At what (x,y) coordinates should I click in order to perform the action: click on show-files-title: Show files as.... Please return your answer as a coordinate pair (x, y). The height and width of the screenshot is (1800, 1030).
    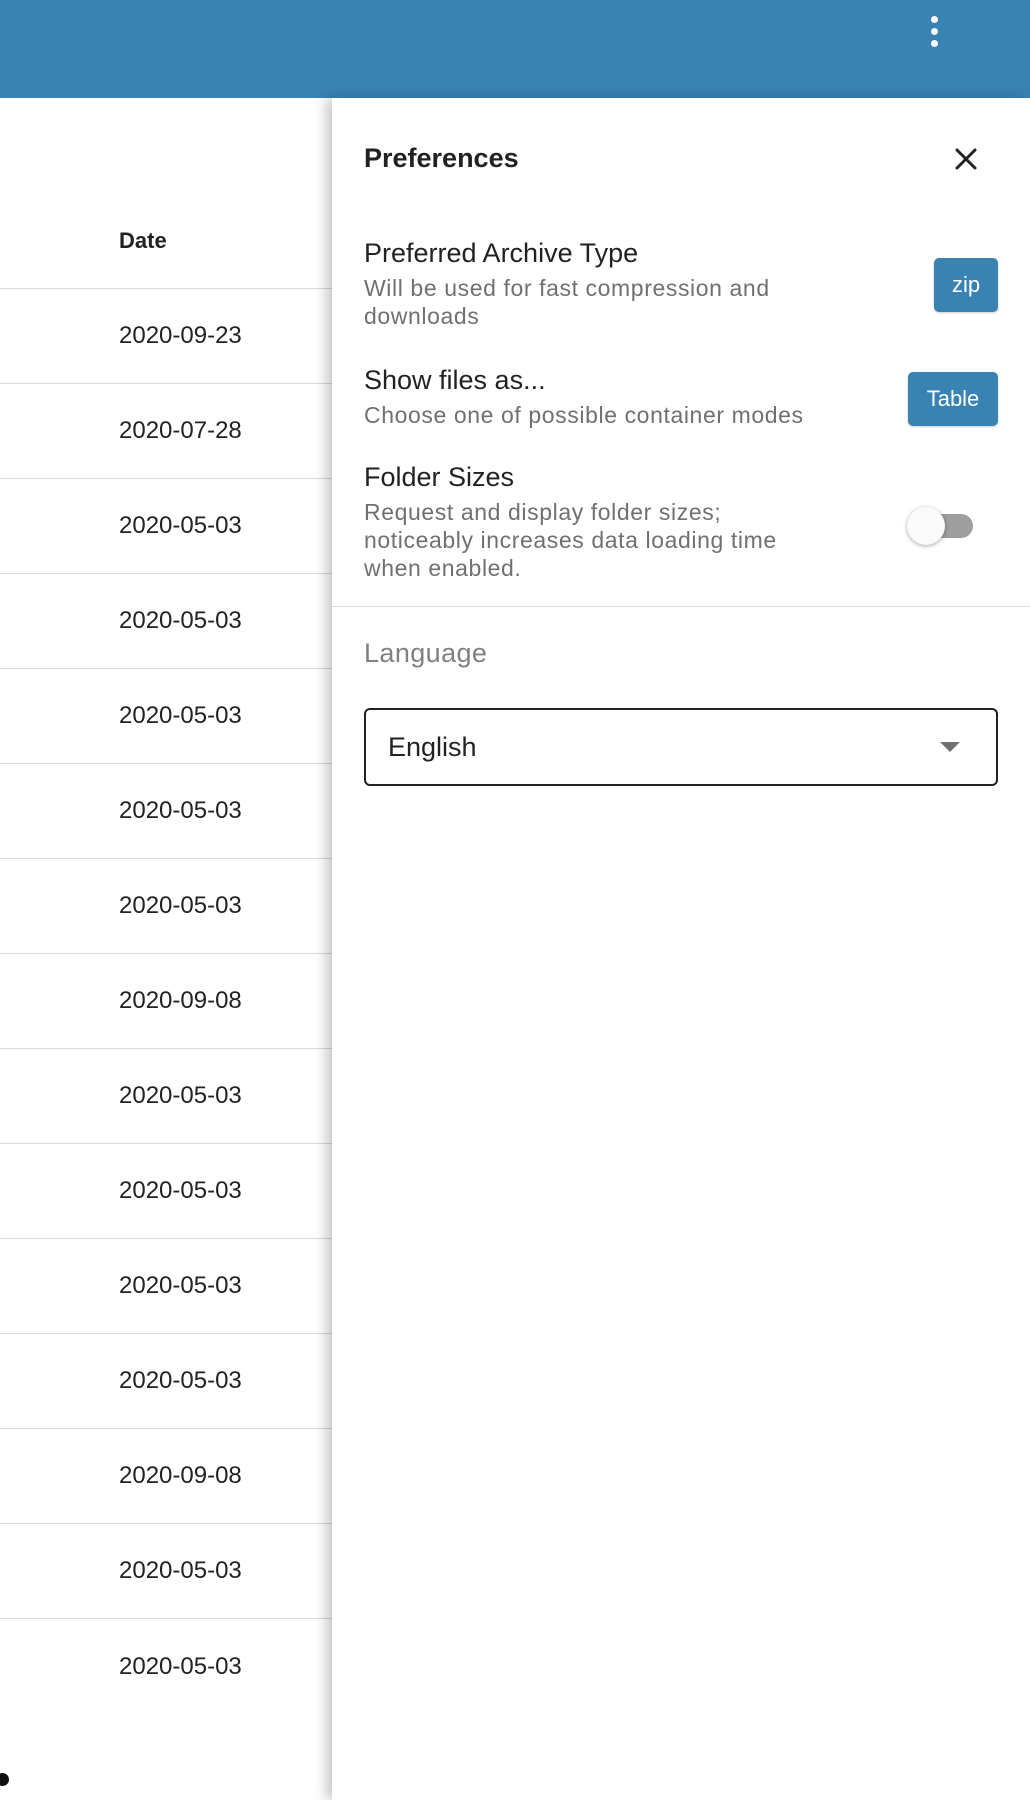
    Looking at the image, I should click on (455, 380).